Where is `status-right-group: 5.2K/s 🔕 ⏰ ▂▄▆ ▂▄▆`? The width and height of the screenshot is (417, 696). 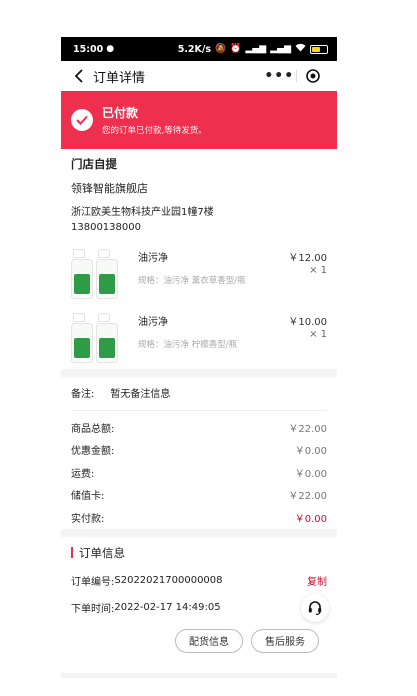 status-right-group: 5.2K/s 🔕 ⏰ ▂▄▆ ▂▄▆ is located at coordinates (253, 49).